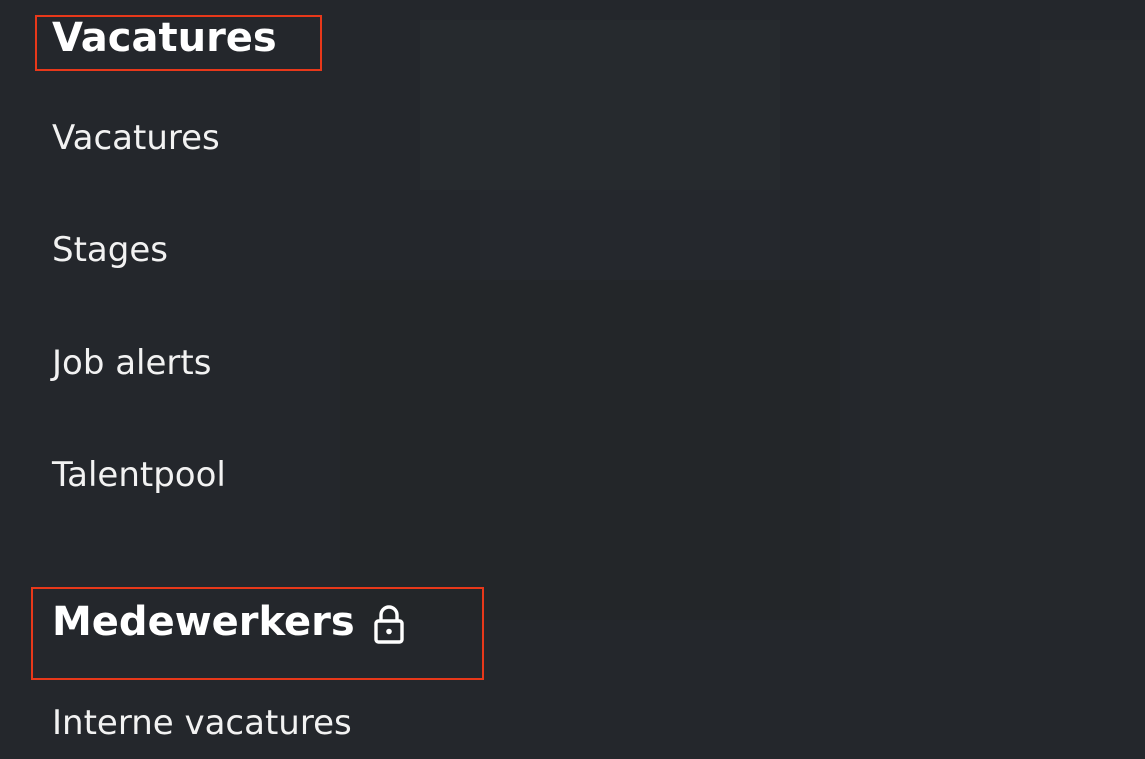  What do you see at coordinates (136, 138) in the screenshot?
I see `menu-link-vacatures: Vacatures` at bounding box center [136, 138].